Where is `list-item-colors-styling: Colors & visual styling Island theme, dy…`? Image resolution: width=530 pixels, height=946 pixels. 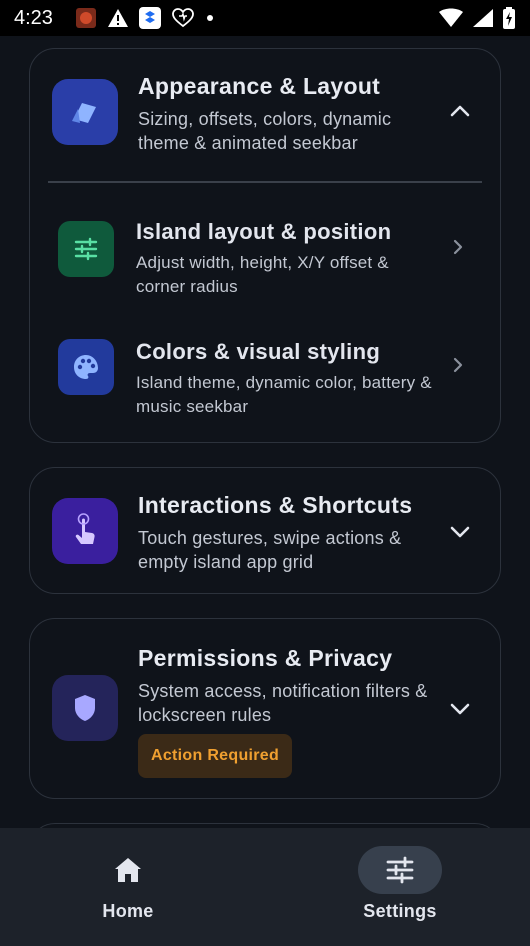
list-item-colors-styling: Colors & visual styling Island theme, dy… is located at coordinates (265, 370).